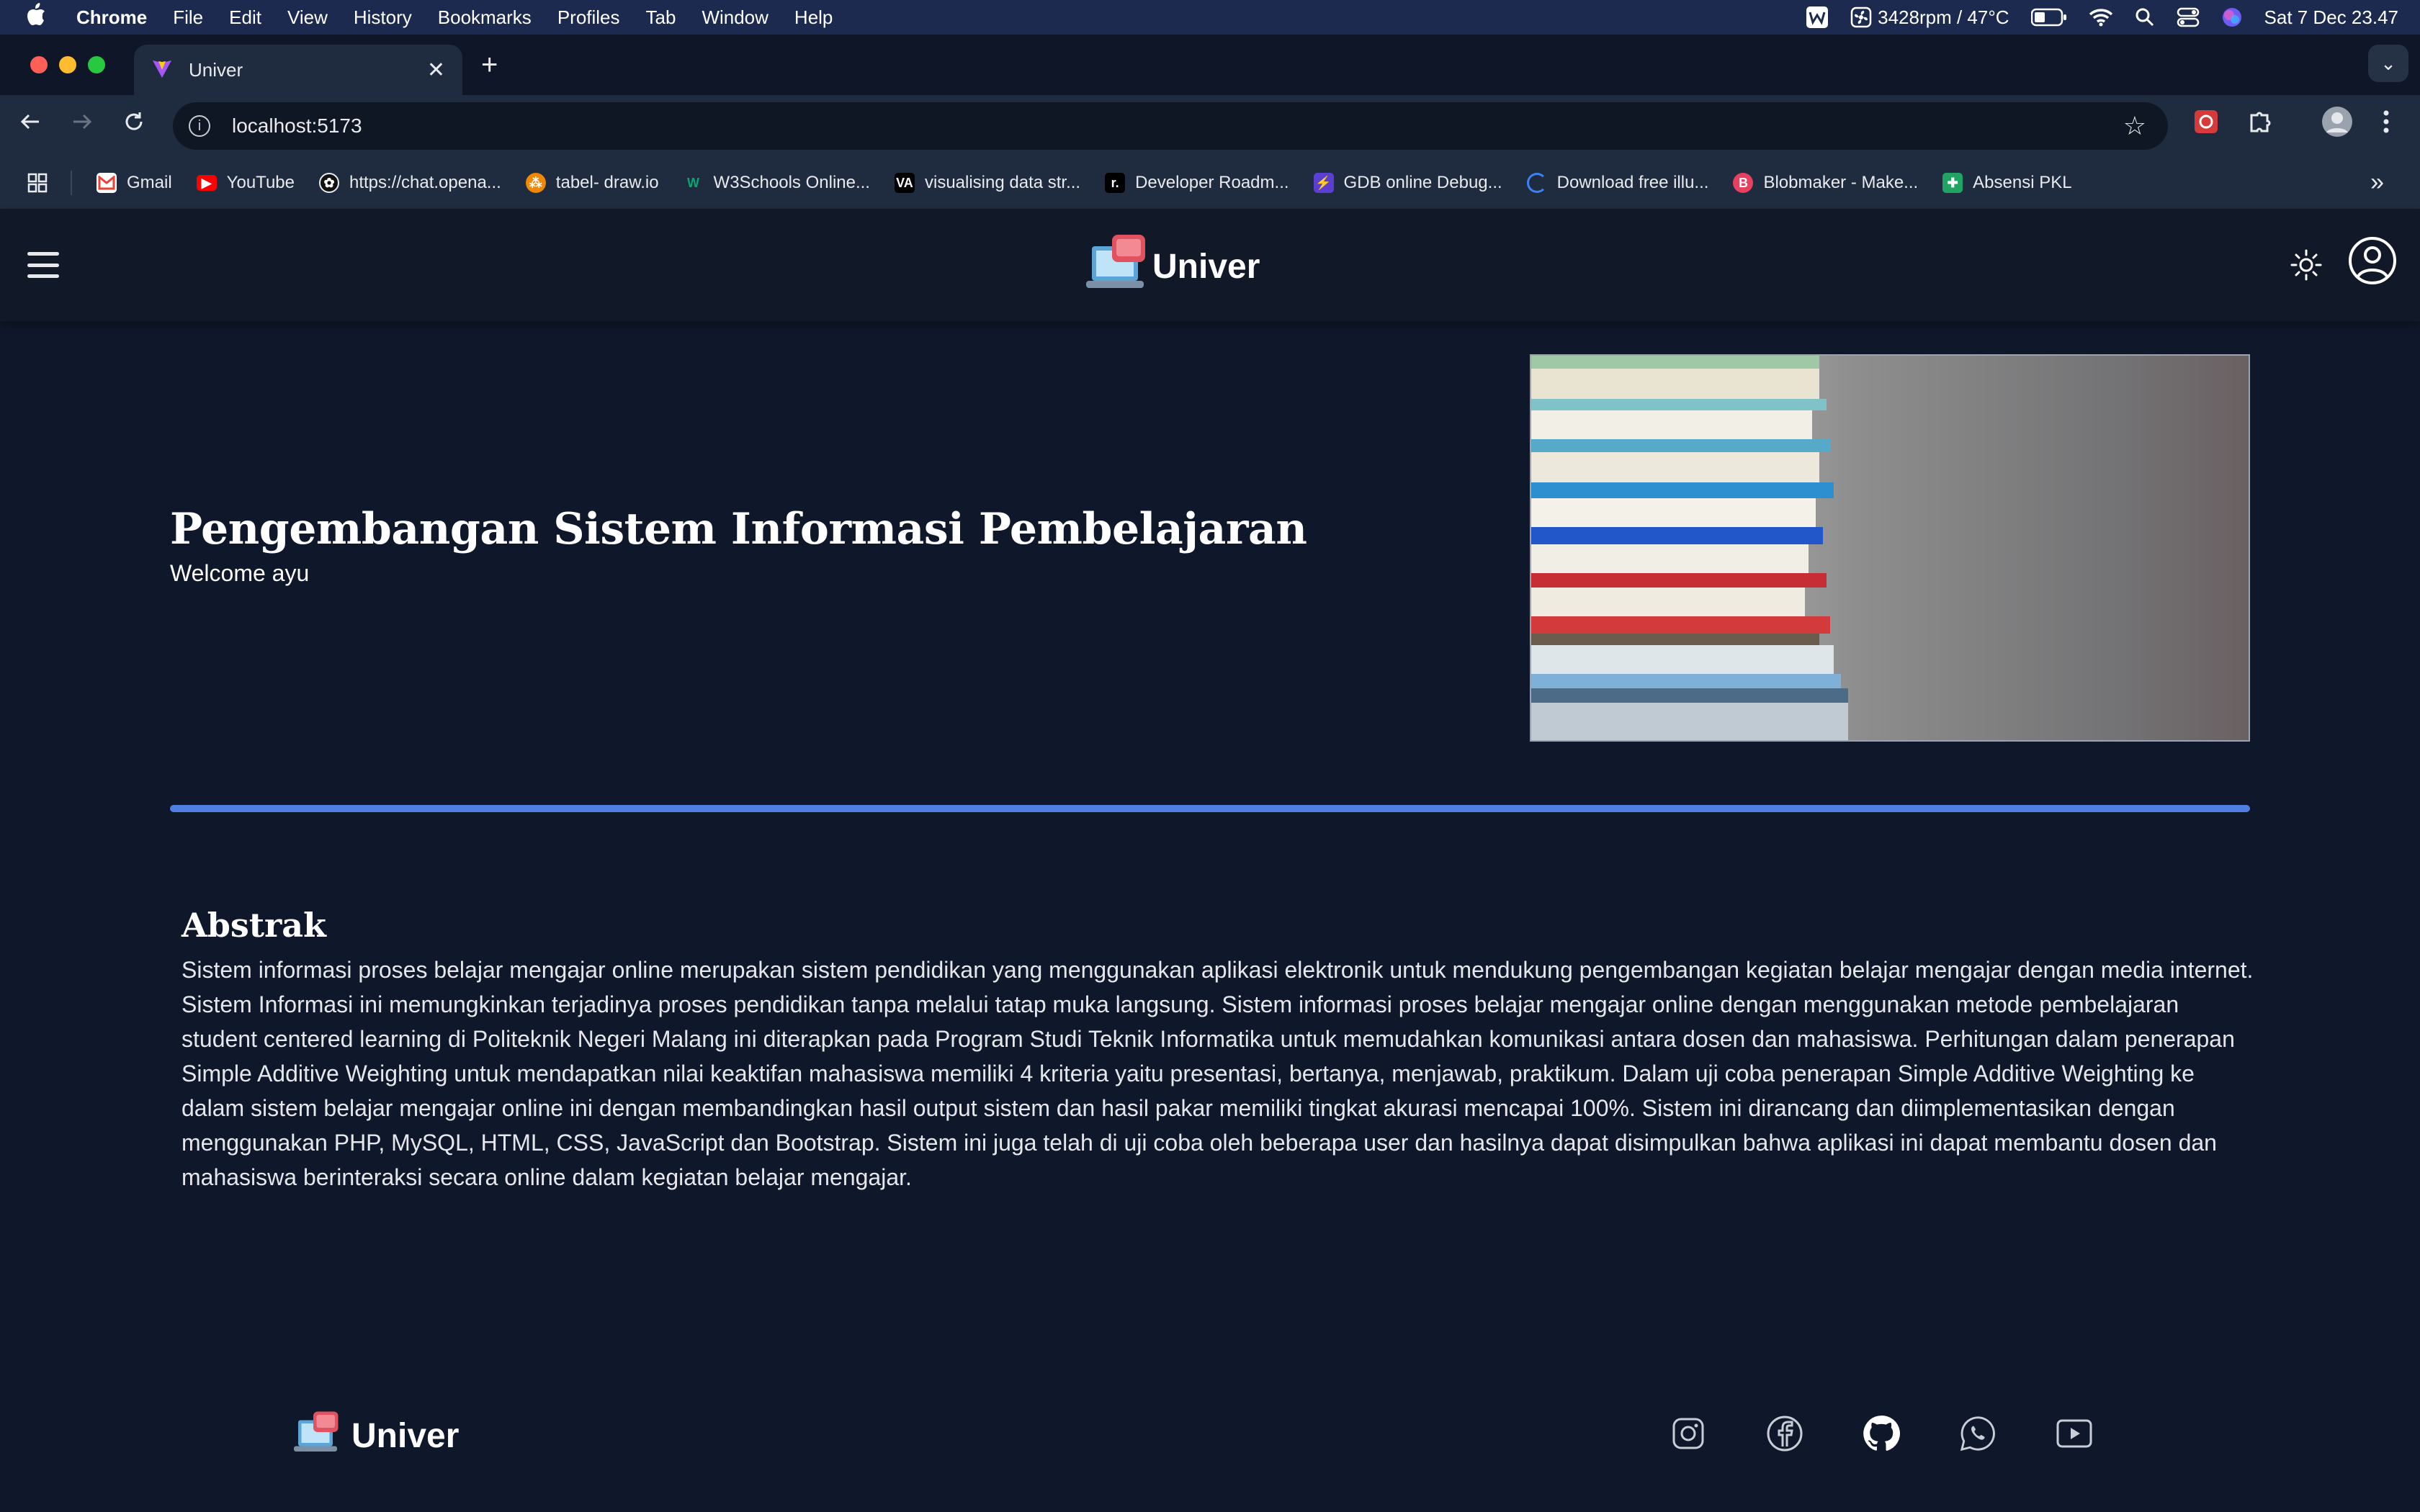  I want to click on control-center-icon, so click(2188, 17).